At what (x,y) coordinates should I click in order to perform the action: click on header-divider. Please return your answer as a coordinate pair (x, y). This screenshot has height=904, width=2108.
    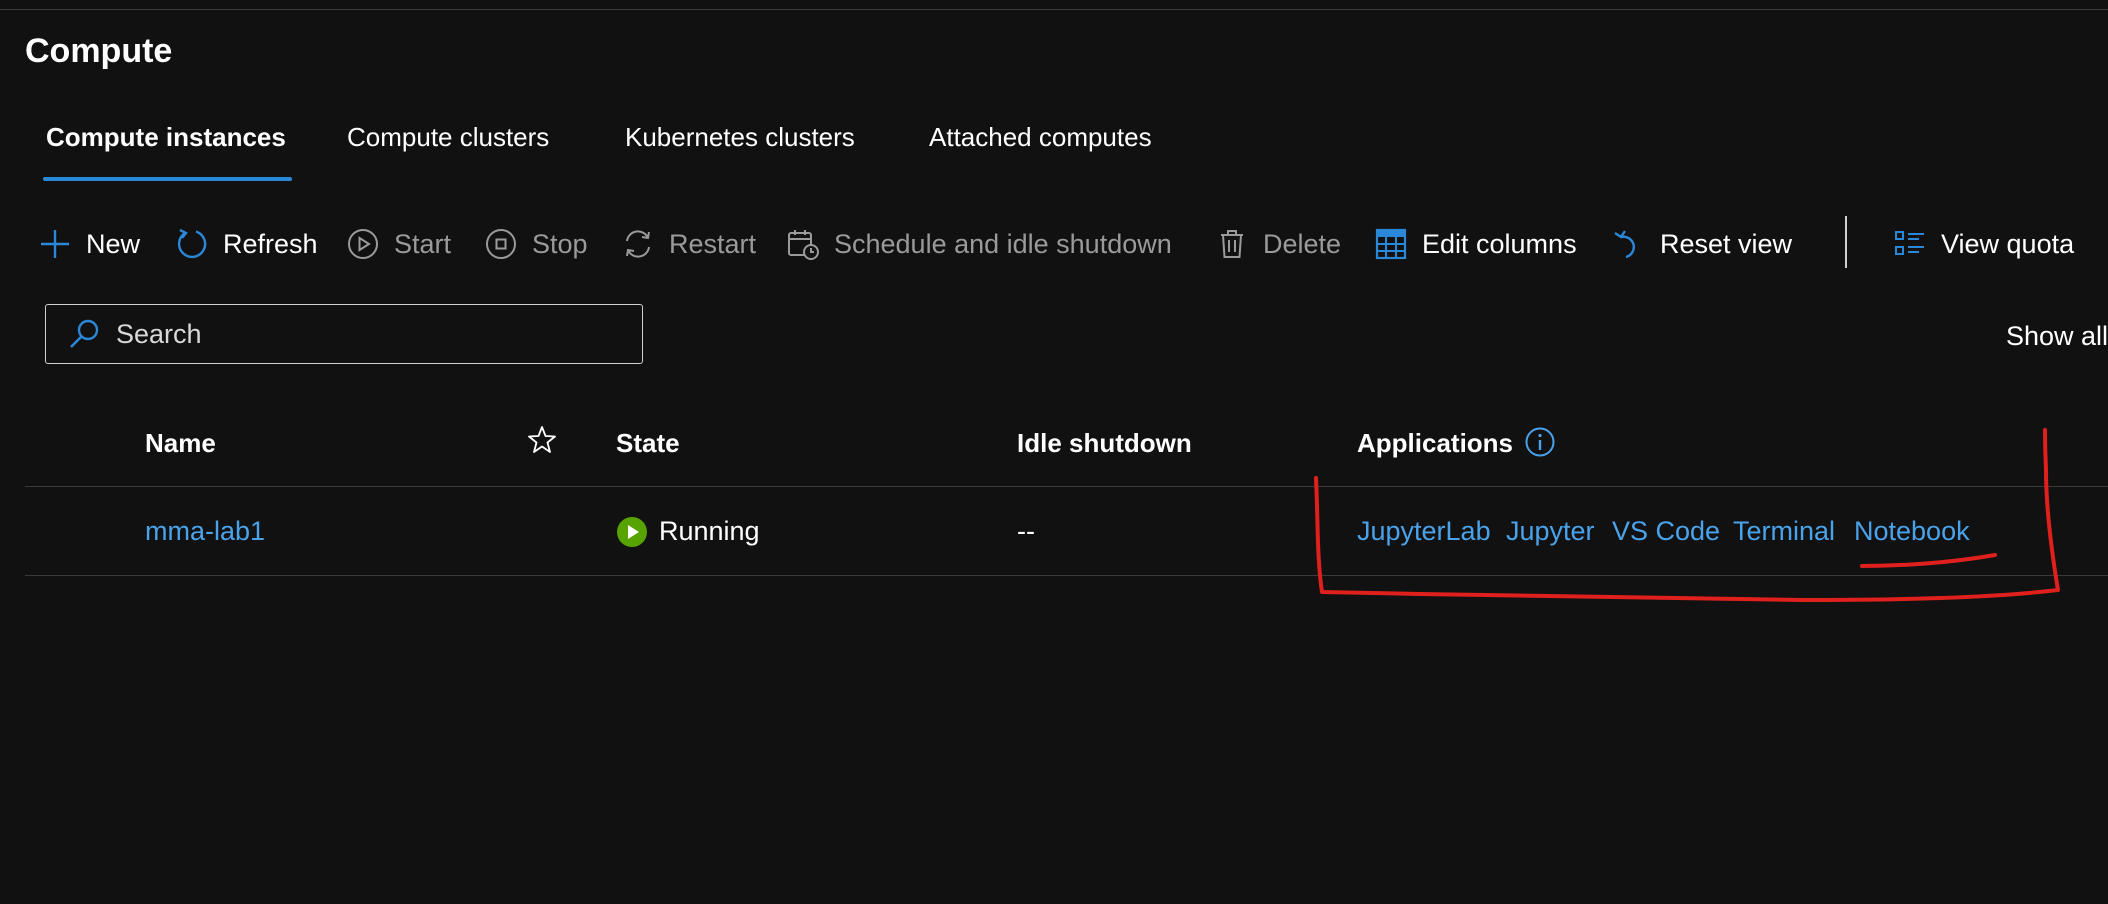
    Looking at the image, I should click on (1066, 486).